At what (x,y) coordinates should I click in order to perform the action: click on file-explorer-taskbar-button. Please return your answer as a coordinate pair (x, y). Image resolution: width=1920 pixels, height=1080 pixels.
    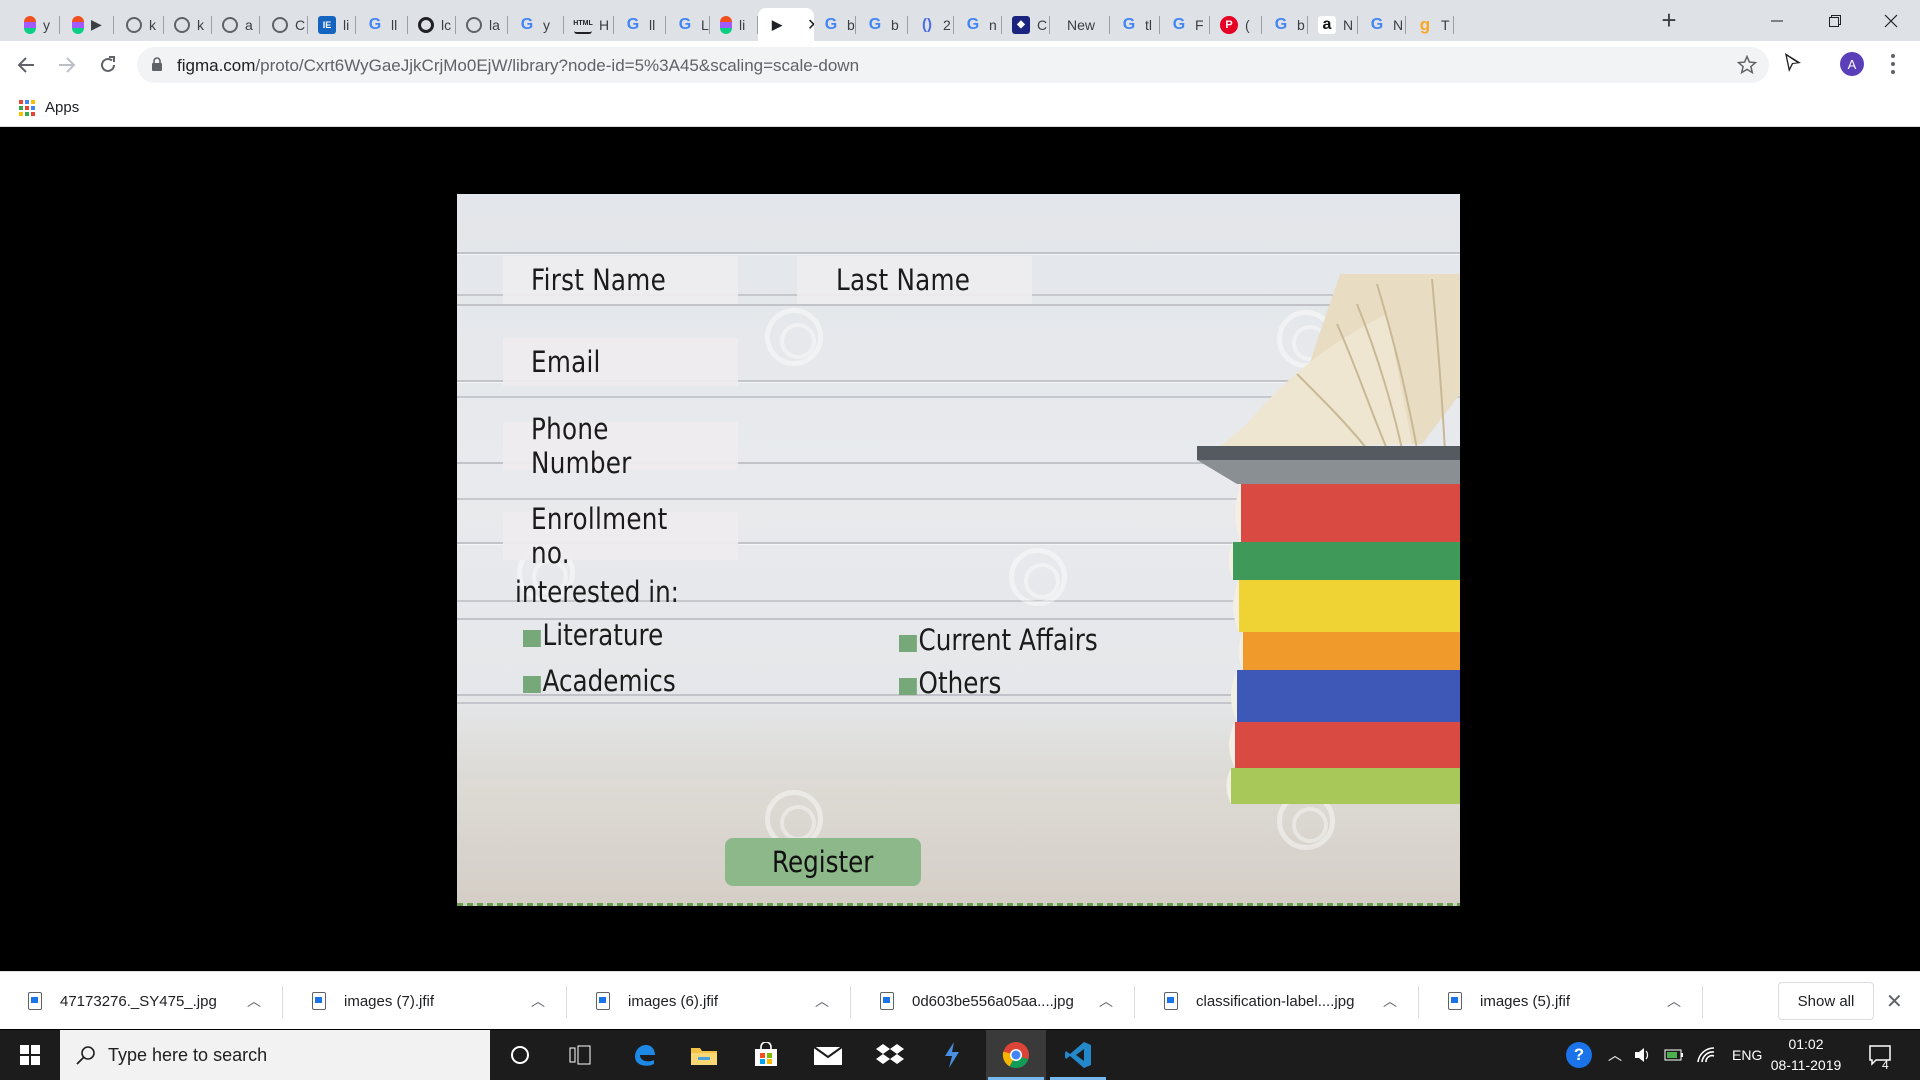
    Looking at the image, I should click on (704, 1055).